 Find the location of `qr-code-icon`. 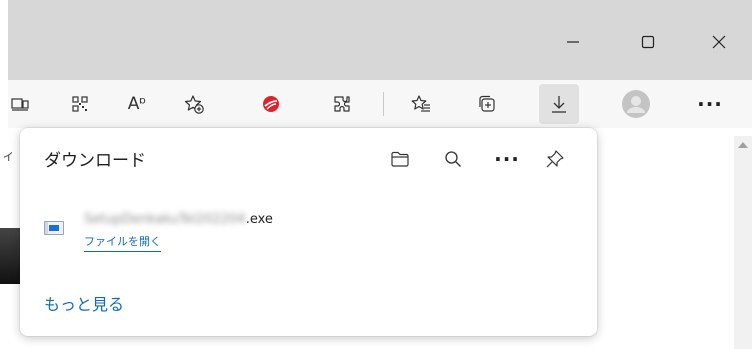

qr-code-icon is located at coordinates (80, 104).